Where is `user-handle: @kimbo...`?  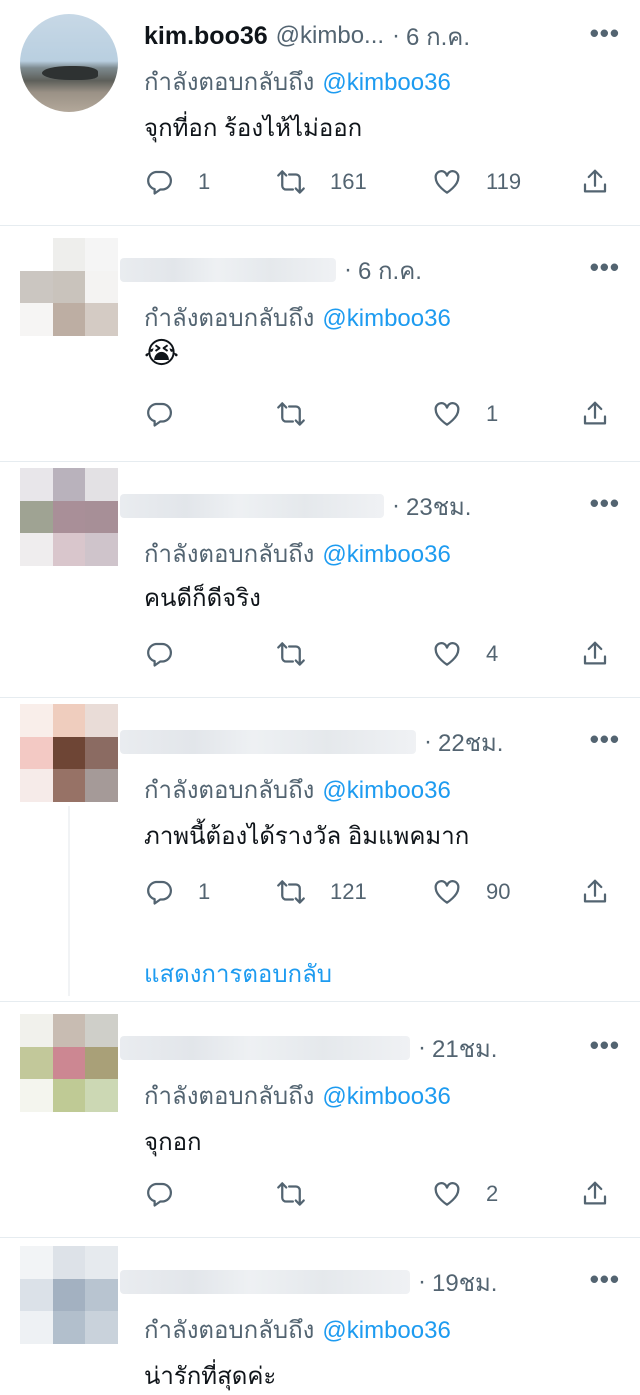 user-handle: @kimbo... is located at coordinates (330, 36).